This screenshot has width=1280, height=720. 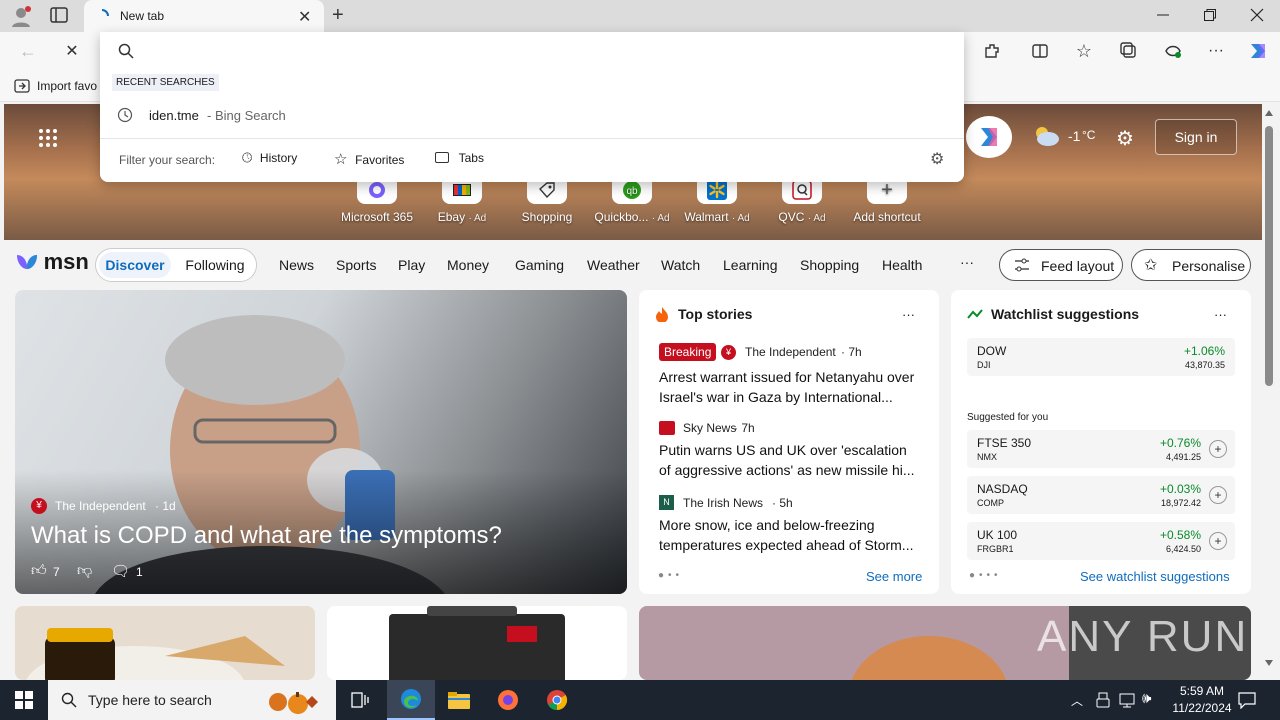 I want to click on more-menu-icon: ···, so click(x=1216, y=51).